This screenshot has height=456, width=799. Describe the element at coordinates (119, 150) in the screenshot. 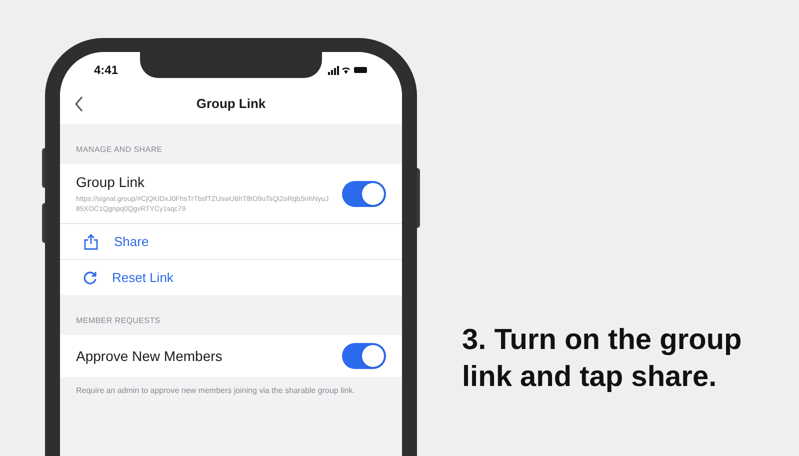

I see `section-header: MANAGE AND SHARE` at that location.